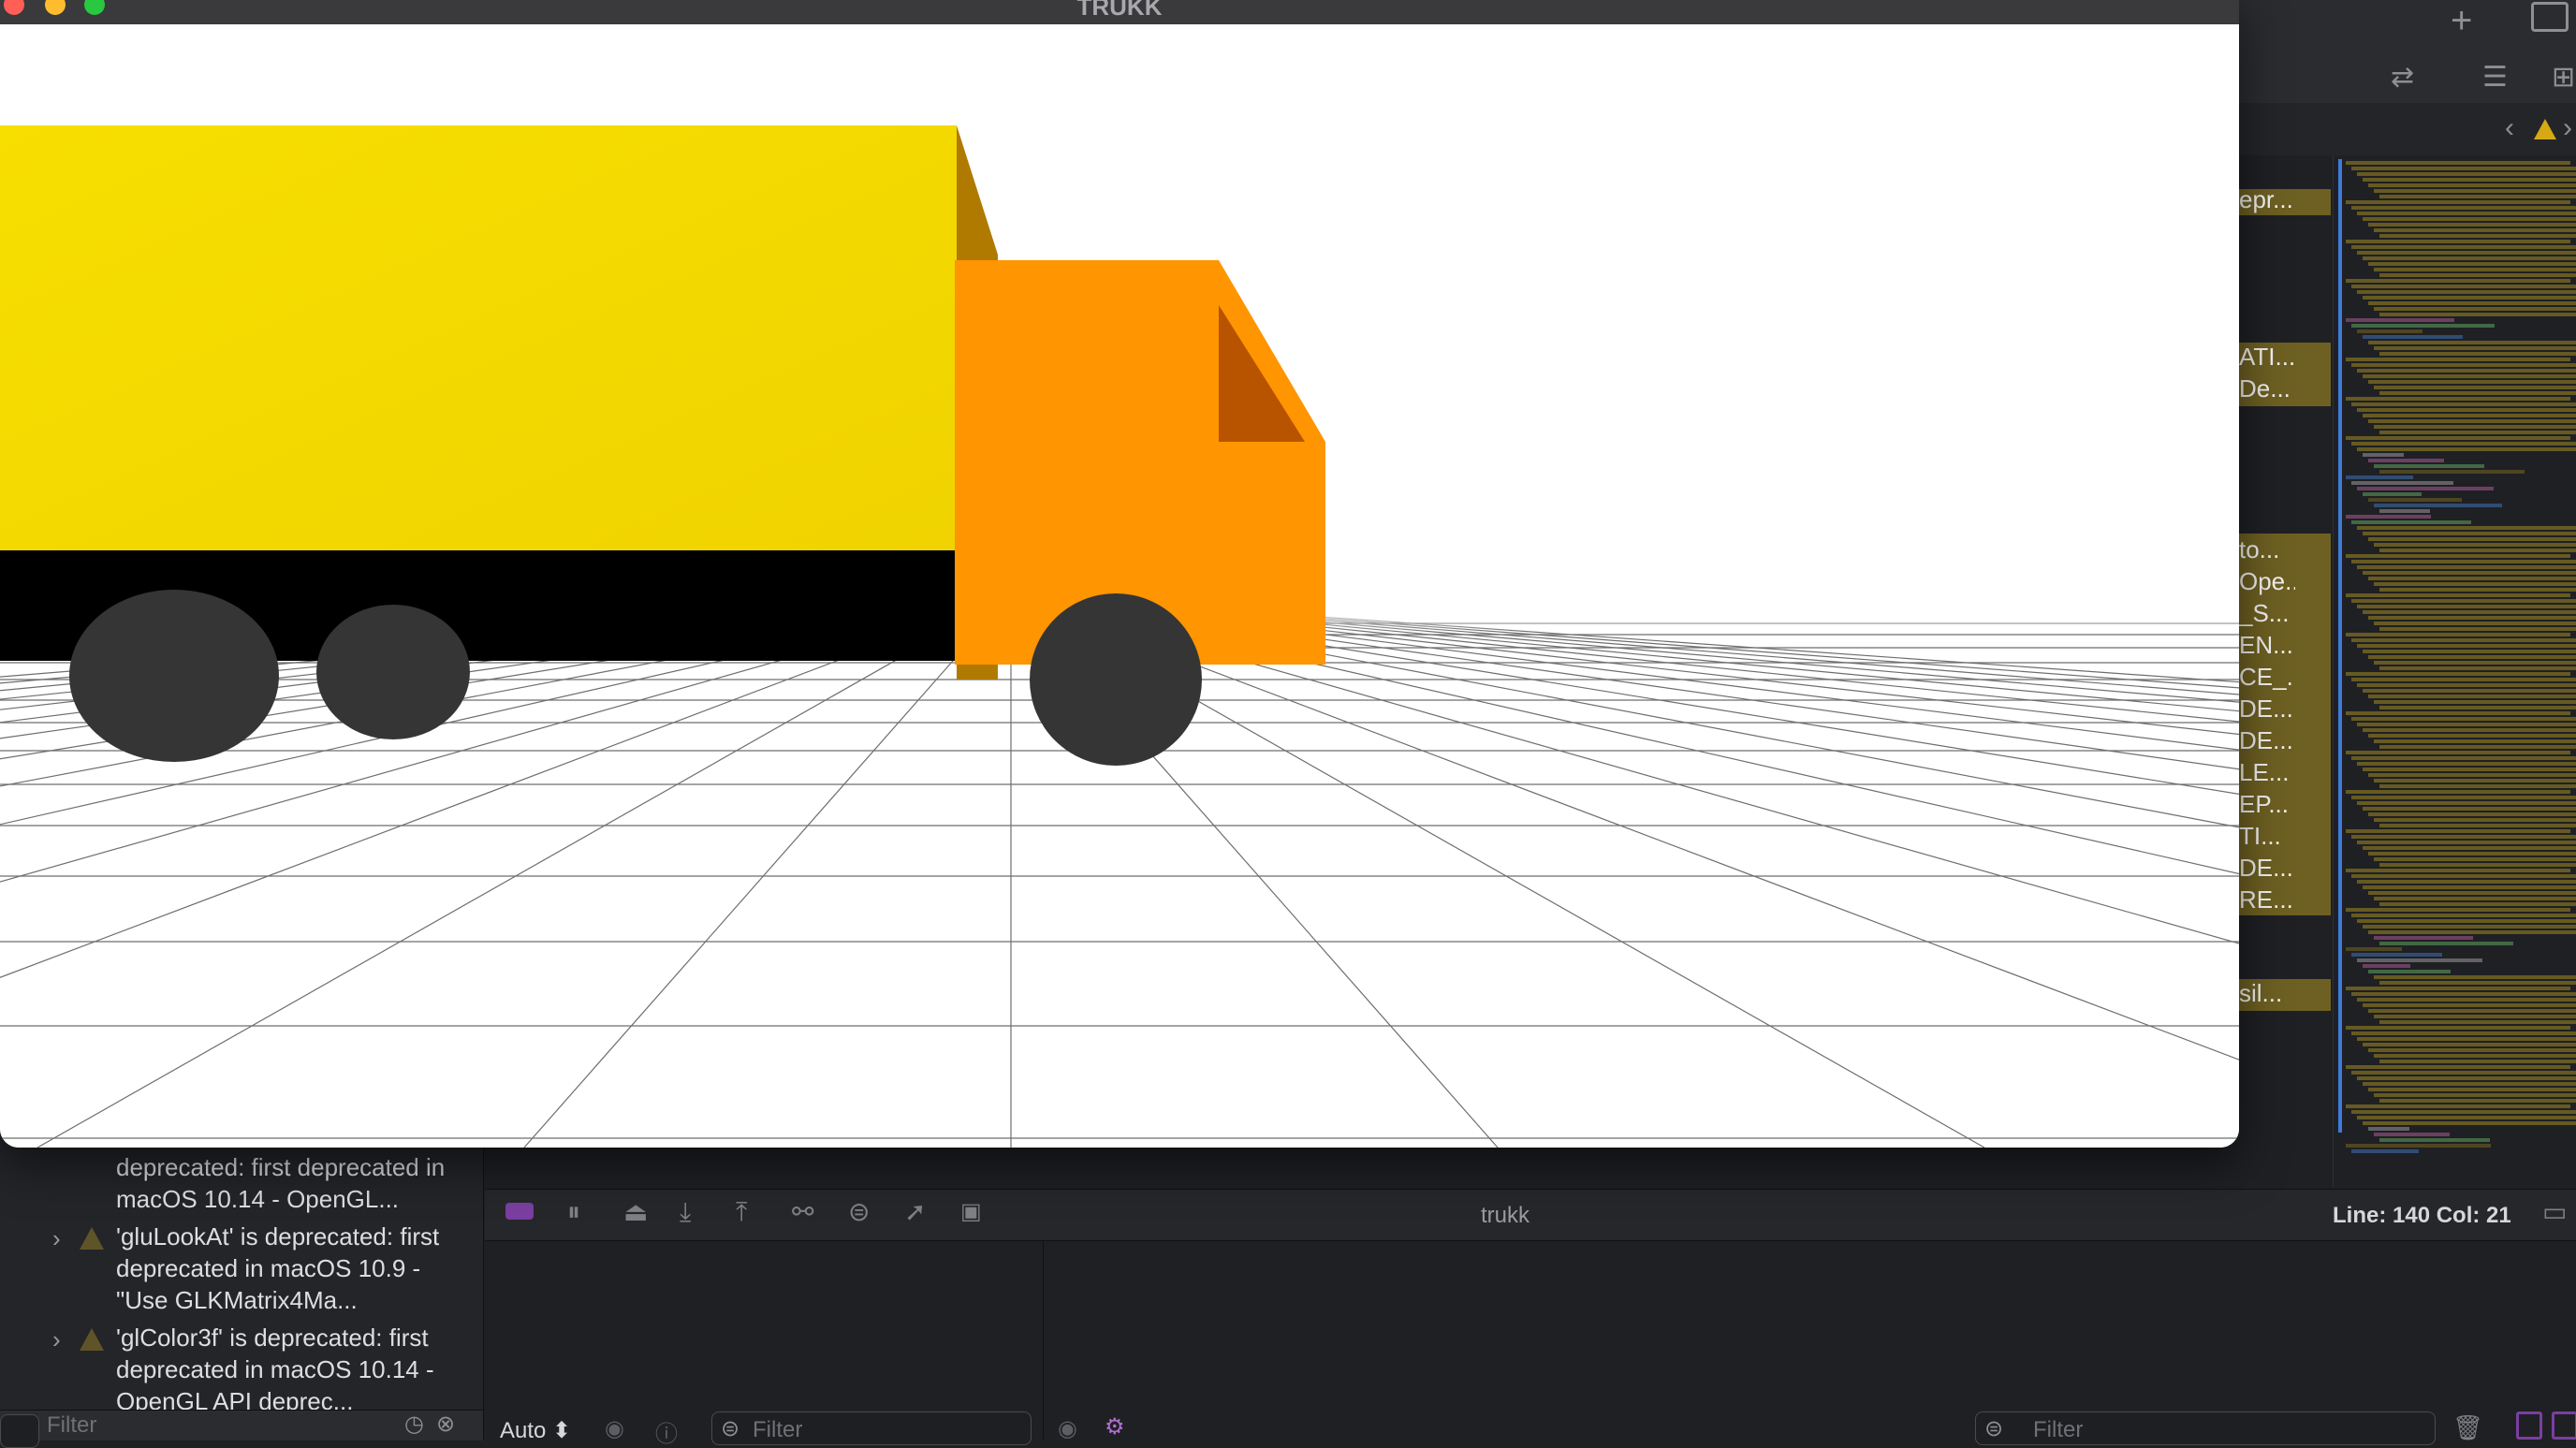  What do you see at coordinates (535, 1430) in the screenshot?
I see `variables-scope-popup: Auto ⬍` at bounding box center [535, 1430].